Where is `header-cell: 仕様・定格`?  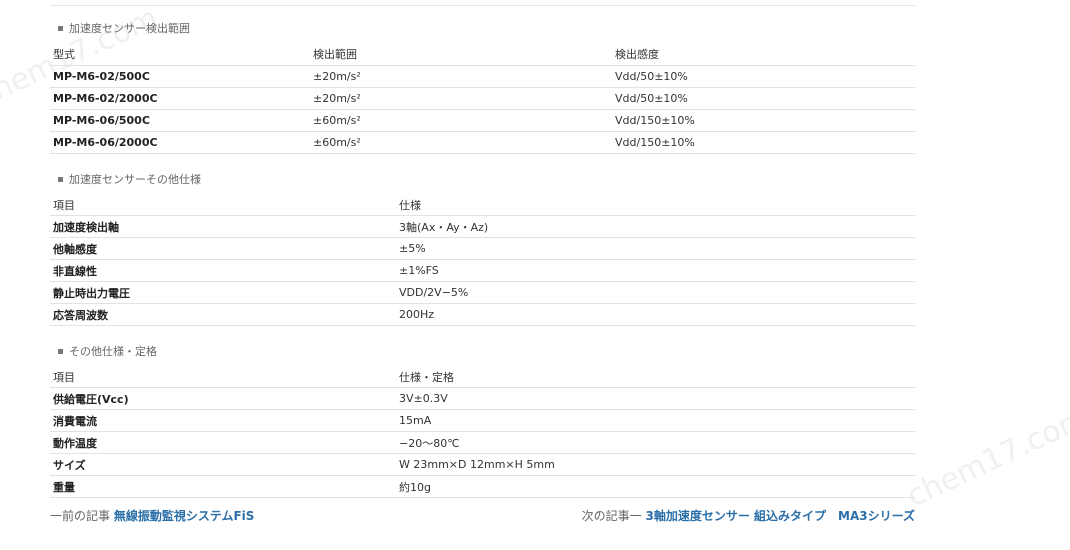
header-cell: 仕様・定格 is located at coordinates (655, 377).